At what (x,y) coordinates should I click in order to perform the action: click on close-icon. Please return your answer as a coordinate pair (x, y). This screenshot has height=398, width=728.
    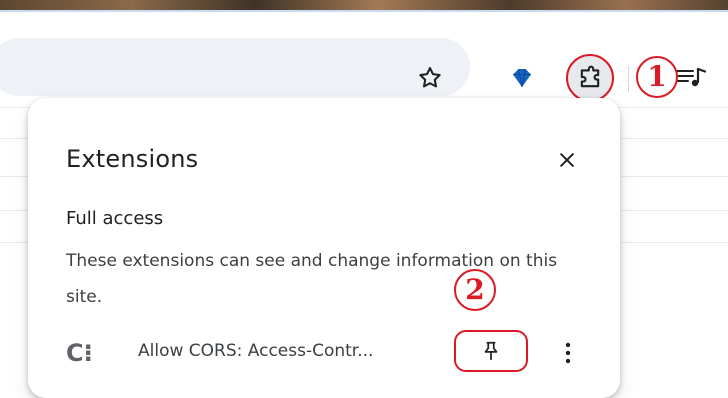
    Looking at the image, I should click on (567, 160).